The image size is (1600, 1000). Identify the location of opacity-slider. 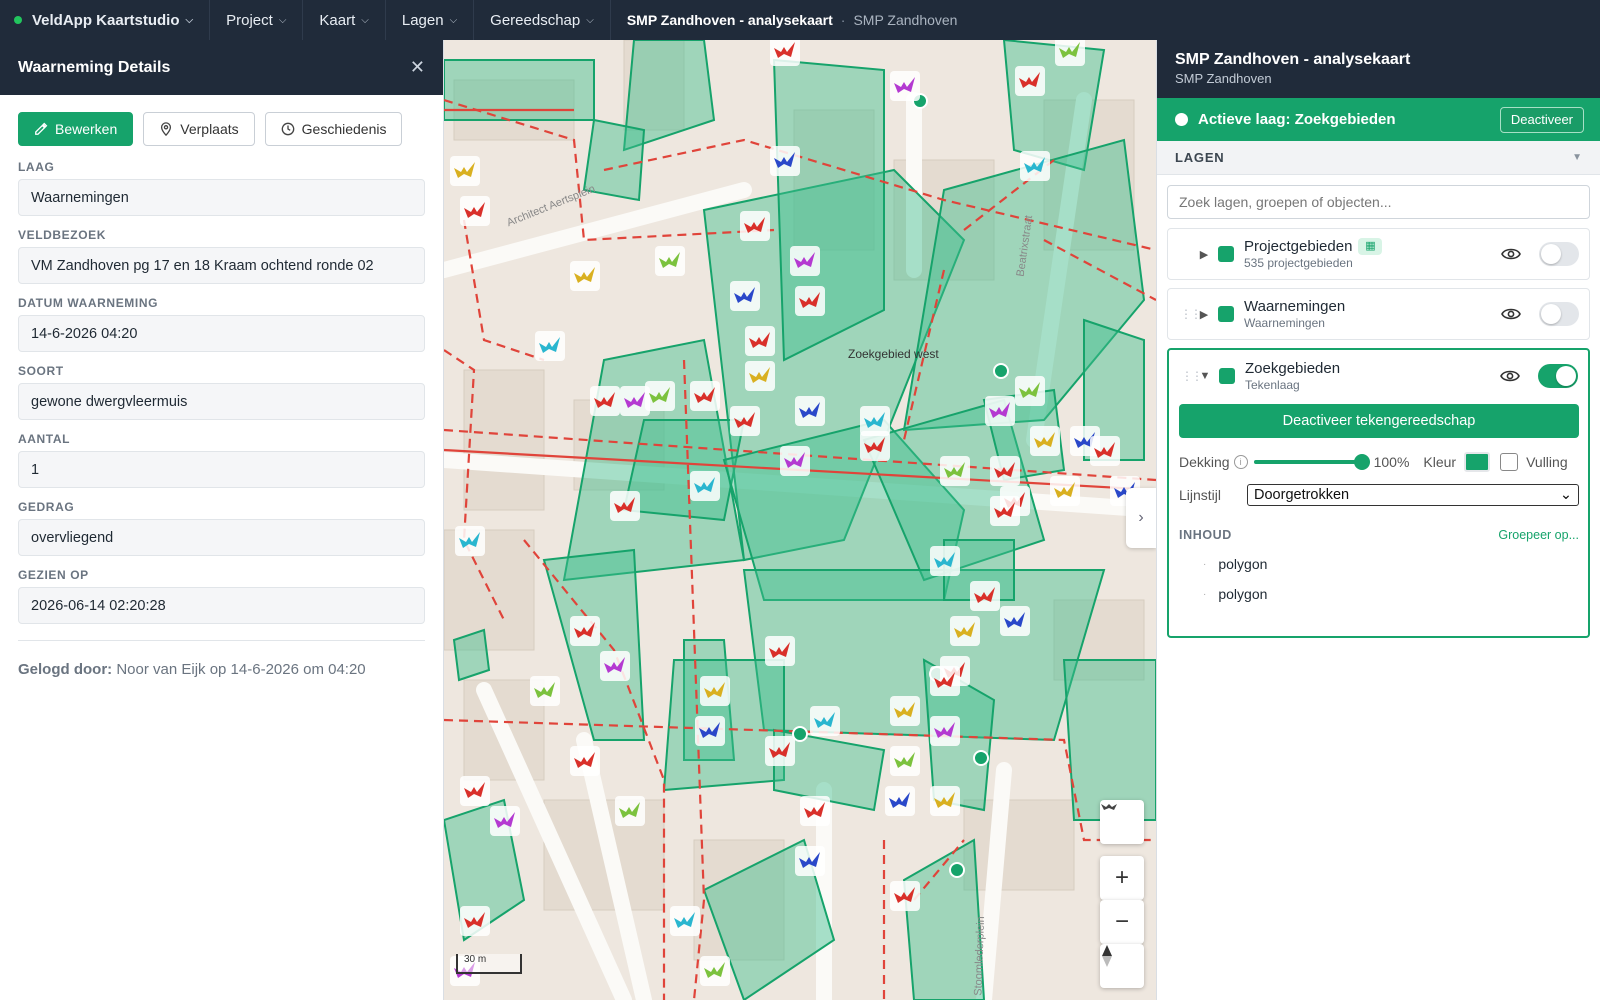
(1311, 462).